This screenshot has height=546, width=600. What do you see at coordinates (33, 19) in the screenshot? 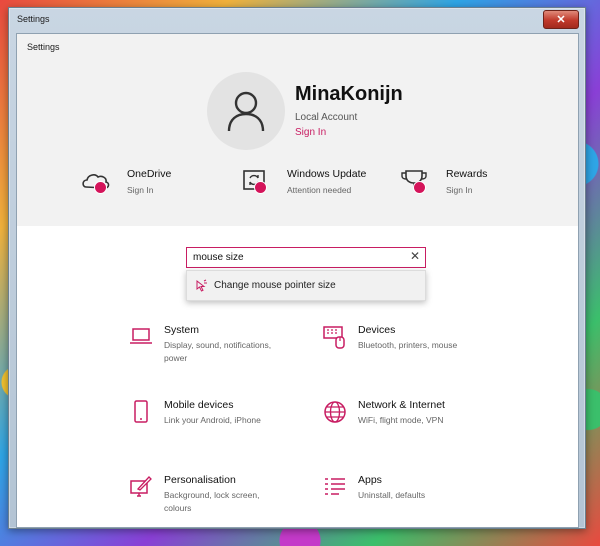
I see `window-title: Settings` at bounding box center [33, 19].